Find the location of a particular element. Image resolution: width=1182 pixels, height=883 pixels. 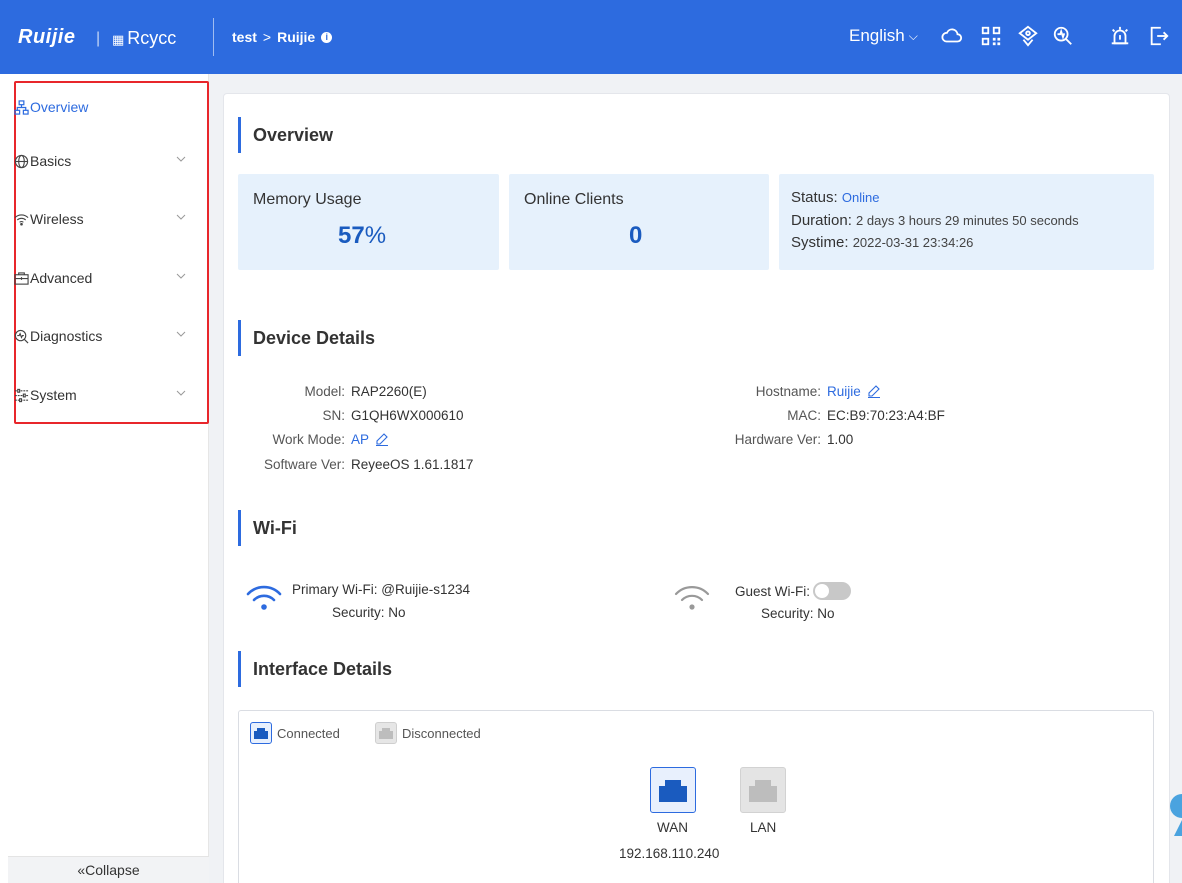

guest-wifi-row: Guest Wi-Fi: is located at coordinates (793, 591).